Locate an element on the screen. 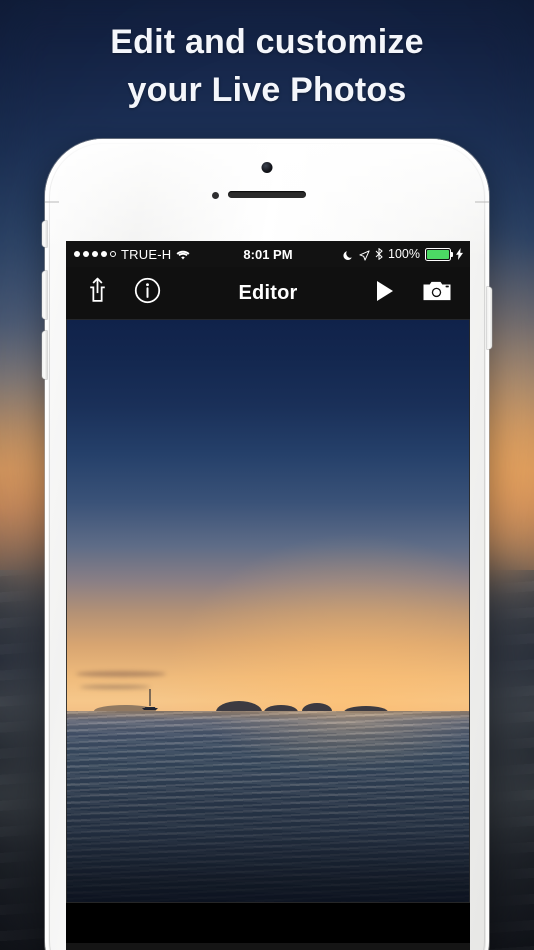  battery-percent-label: 100% is located at coordinates (404, 254).